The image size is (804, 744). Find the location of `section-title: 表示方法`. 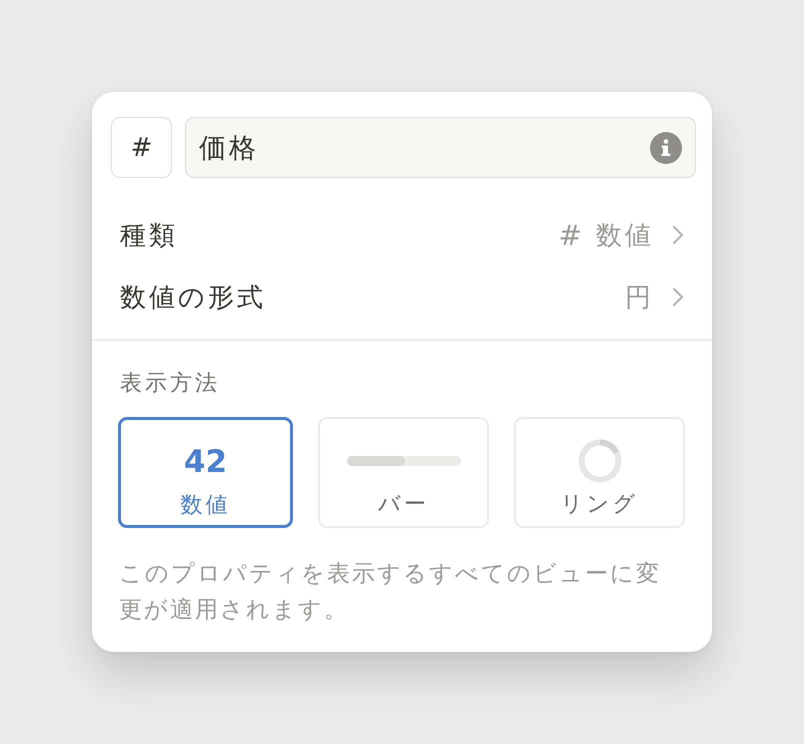

section-title: 表示方法 is located at coordinates (170, 384).